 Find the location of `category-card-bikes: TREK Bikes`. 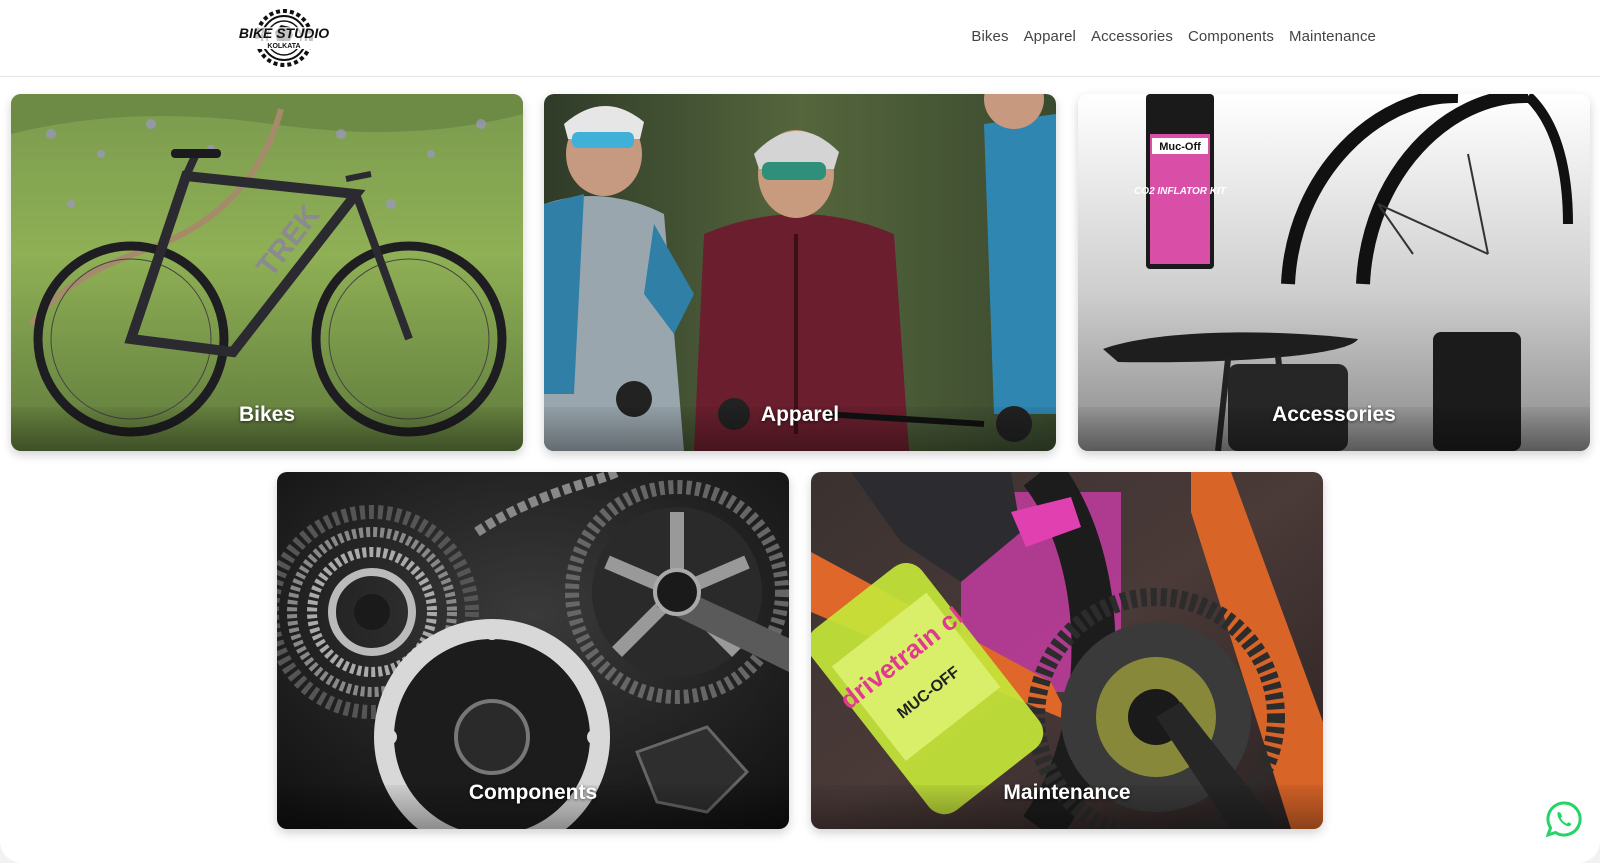

category-card-bikes: TREK Bikes is located at coordinates (267, 272).